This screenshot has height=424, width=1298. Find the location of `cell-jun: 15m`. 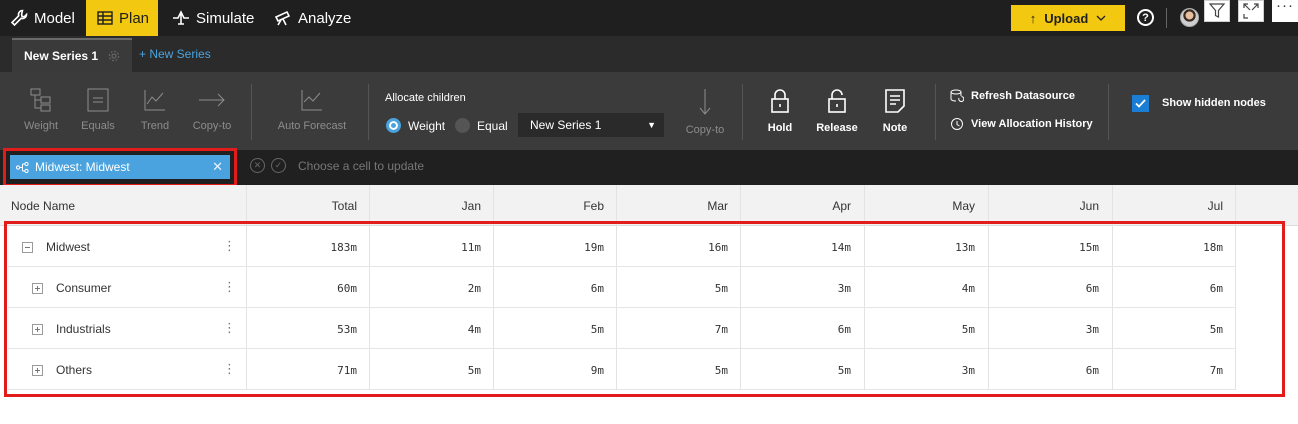

cell-jun: 15m is located at coordinates (1043, 247).